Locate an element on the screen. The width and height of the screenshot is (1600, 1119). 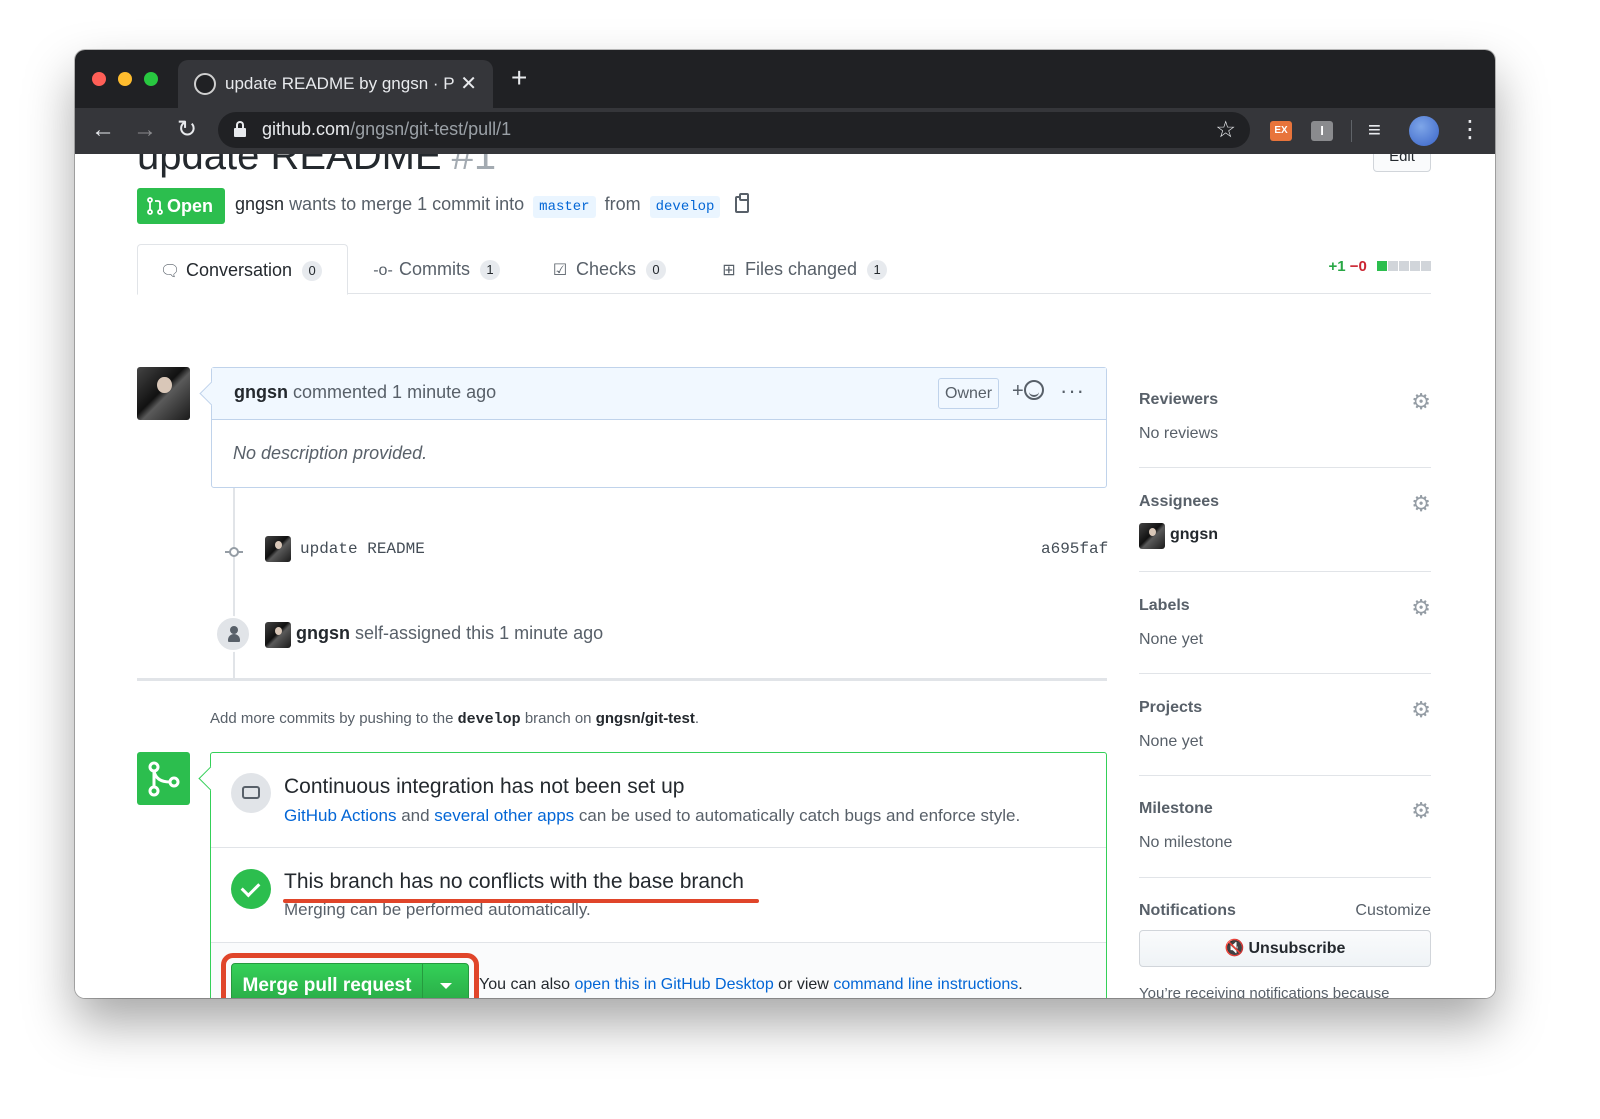
diffstat: +1 −0 is located at coordinates (1379, 266).